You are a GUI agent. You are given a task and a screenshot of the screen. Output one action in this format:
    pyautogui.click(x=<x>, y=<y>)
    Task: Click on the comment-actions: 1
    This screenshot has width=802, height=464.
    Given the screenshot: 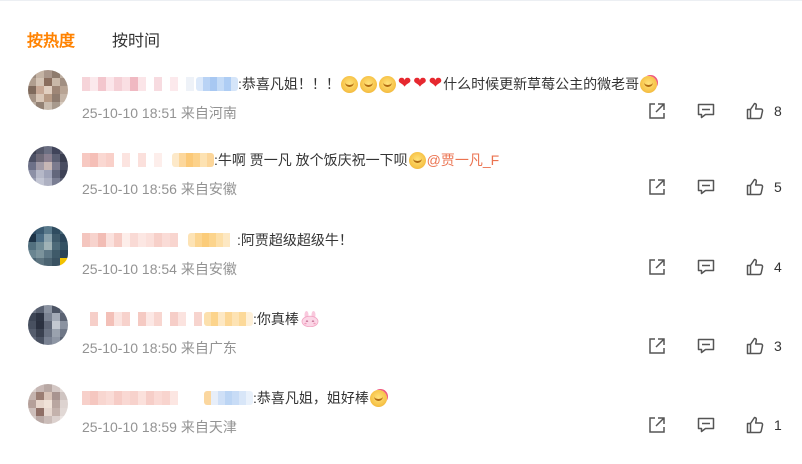 What is the action you would take?
    pyautogui.click(x=714, y=425)
    